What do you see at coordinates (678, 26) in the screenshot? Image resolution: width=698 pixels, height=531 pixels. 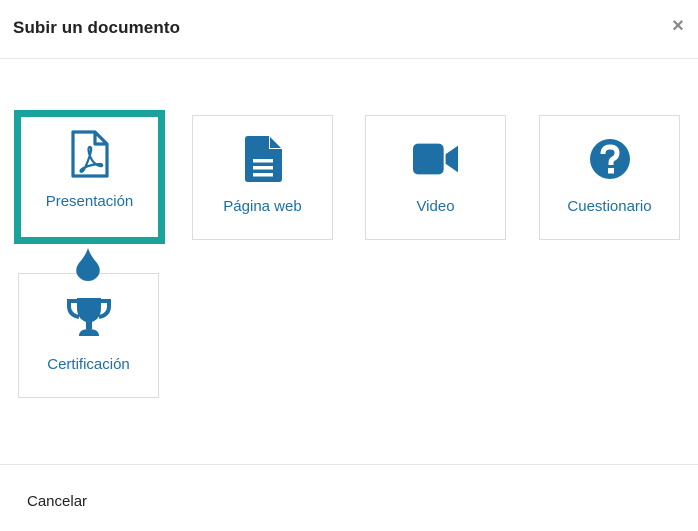 I see `close-button: ×` at bounding box center [678, 26].